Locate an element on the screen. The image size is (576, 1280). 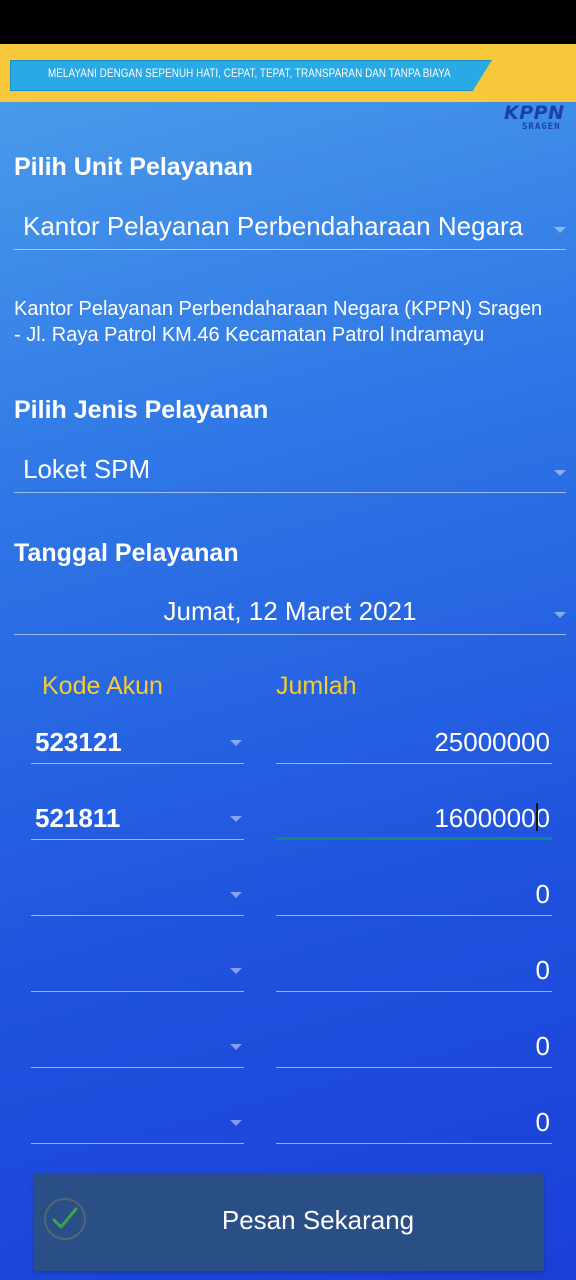
kppn-logo: KPPN SRAGEN is located at coordinates (538, 117).